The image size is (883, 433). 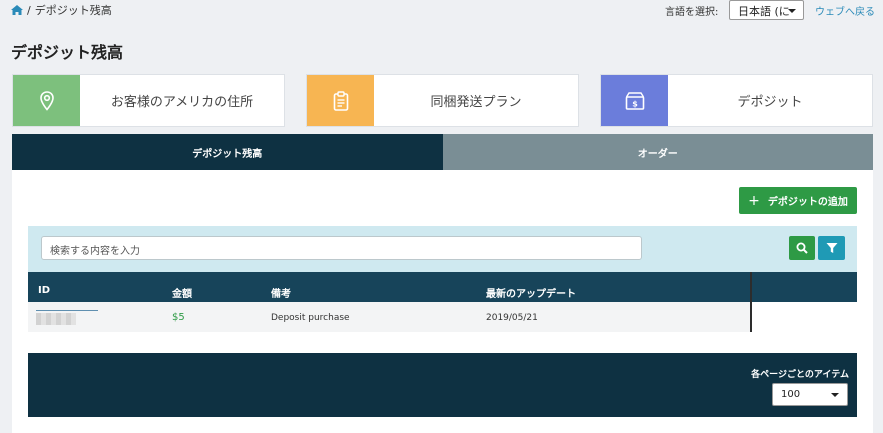 I want to click on tab-bar: デポジット残高 オーダー, so click(x=442, y=152).